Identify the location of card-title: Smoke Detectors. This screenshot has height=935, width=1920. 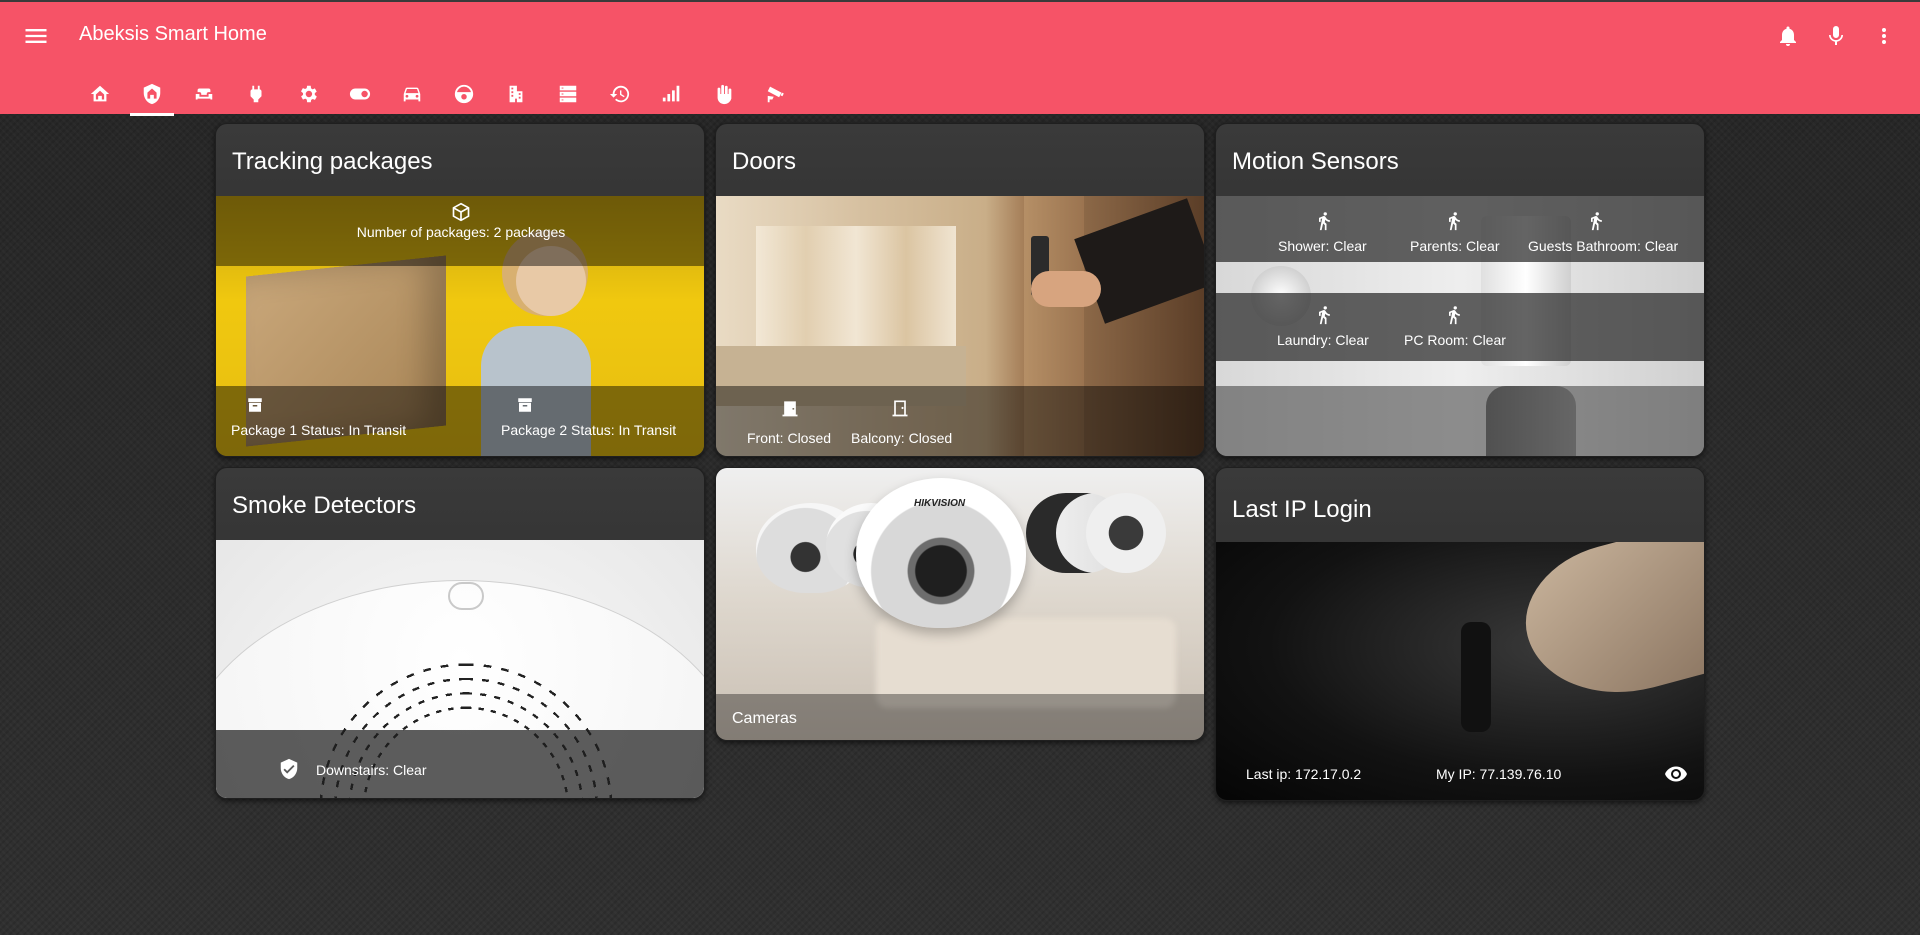
(324, 505).